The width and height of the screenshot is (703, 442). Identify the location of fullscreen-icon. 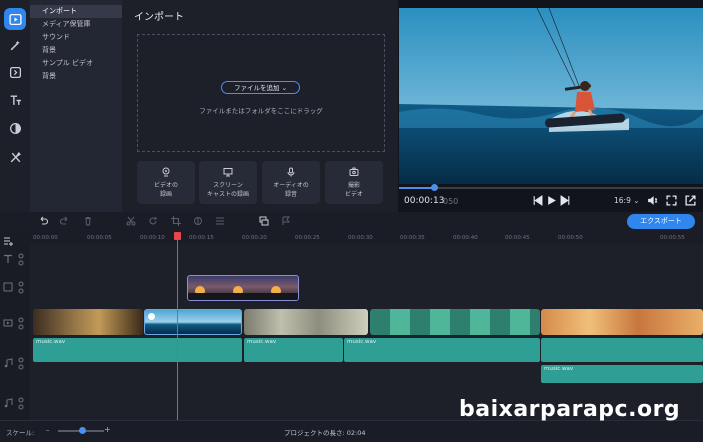
(671, 200).